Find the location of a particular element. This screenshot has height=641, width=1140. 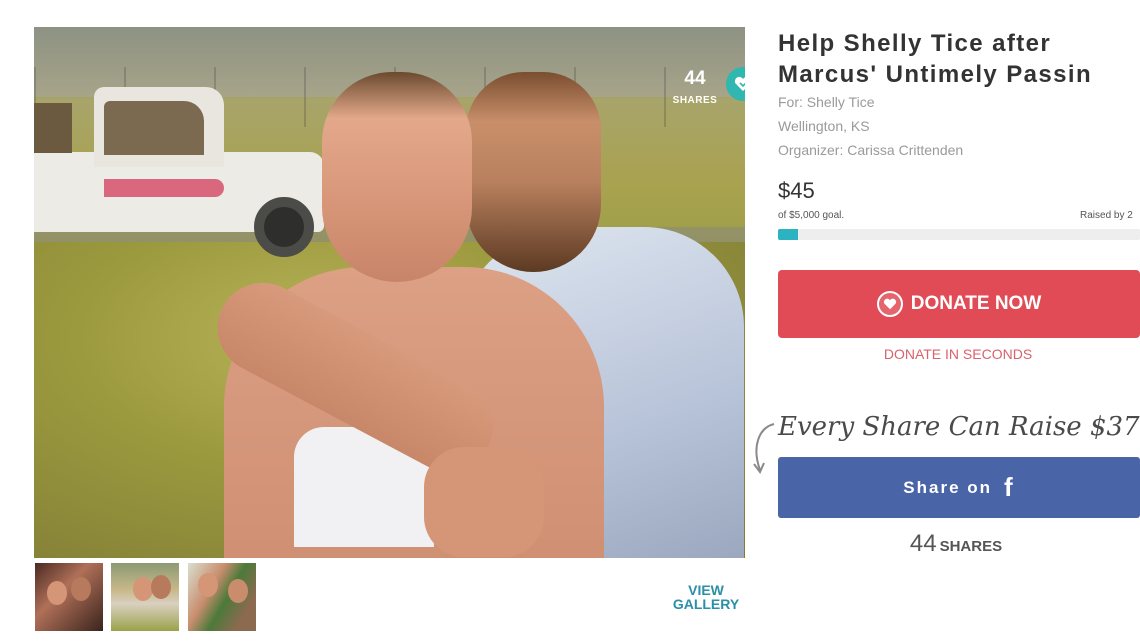

progress-fill is located at coordinates (788, 234).